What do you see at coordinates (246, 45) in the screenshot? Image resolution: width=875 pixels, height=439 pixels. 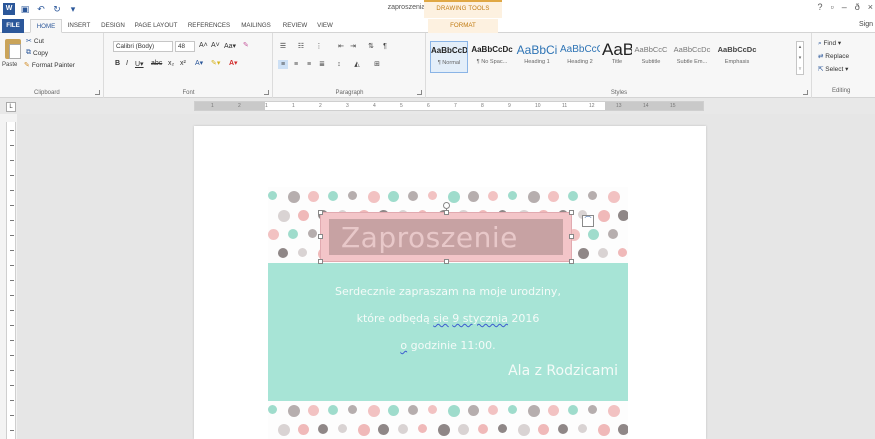 I see `clear-formatting-icon: ✎` at bounding box center [246, 45].